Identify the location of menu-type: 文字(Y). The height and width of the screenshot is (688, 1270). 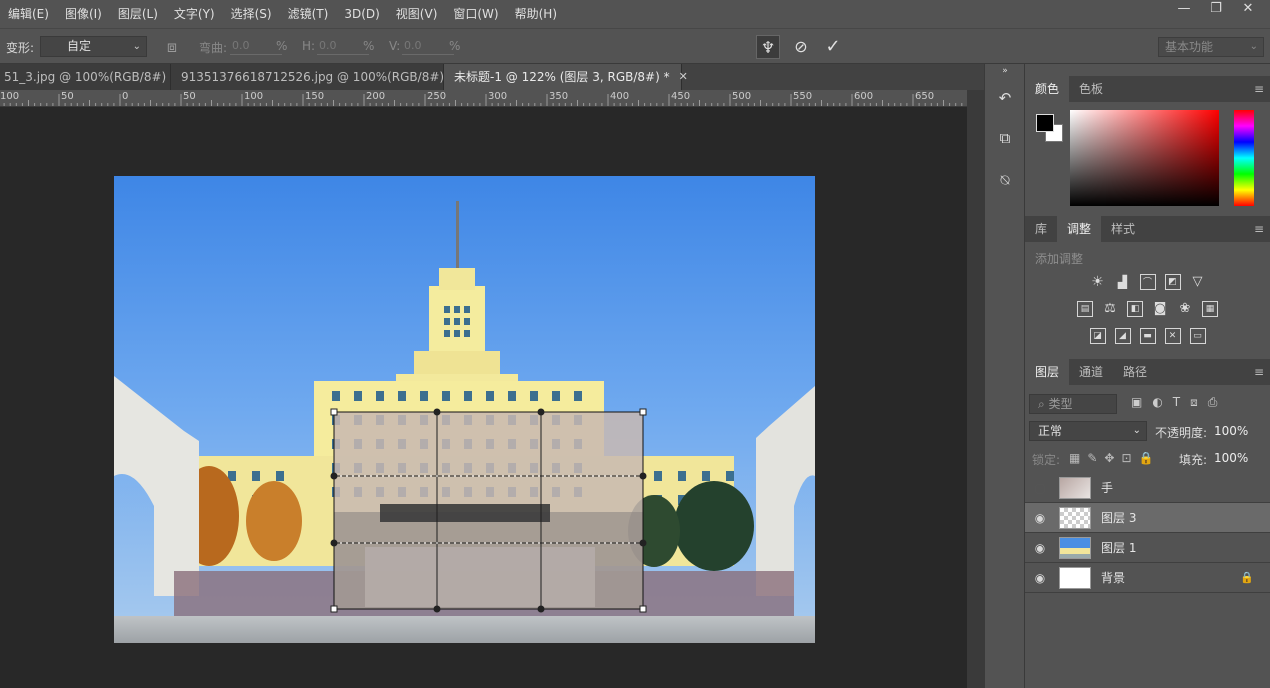
(194, 14).